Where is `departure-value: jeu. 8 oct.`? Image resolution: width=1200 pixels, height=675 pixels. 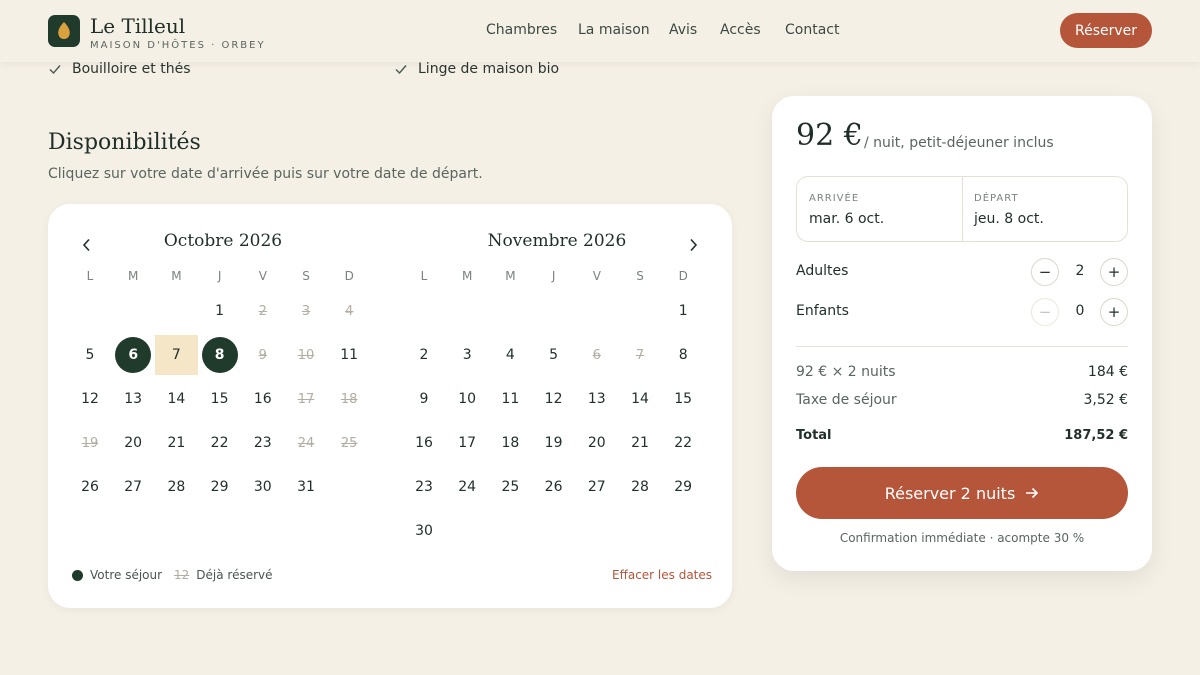 departure-value: jeu. 8 oct. is located at coordinates (1009, 219).